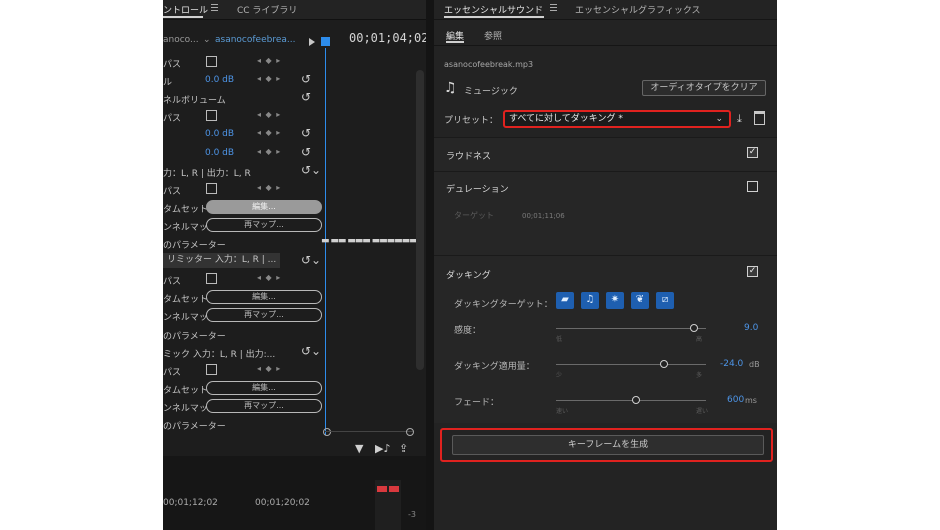 Image resolution: width=940 pixels, height=530 pixels. I want to click on active-tab-underline, so click(183, 17).